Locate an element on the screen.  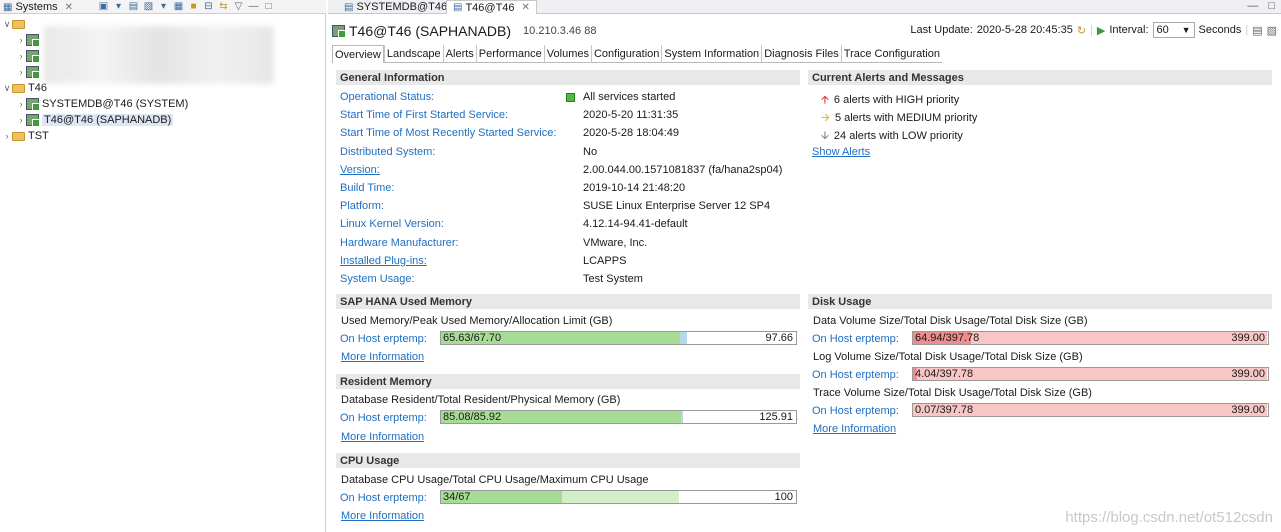
general-information-header: General Information is located at coordinates (568, 77).